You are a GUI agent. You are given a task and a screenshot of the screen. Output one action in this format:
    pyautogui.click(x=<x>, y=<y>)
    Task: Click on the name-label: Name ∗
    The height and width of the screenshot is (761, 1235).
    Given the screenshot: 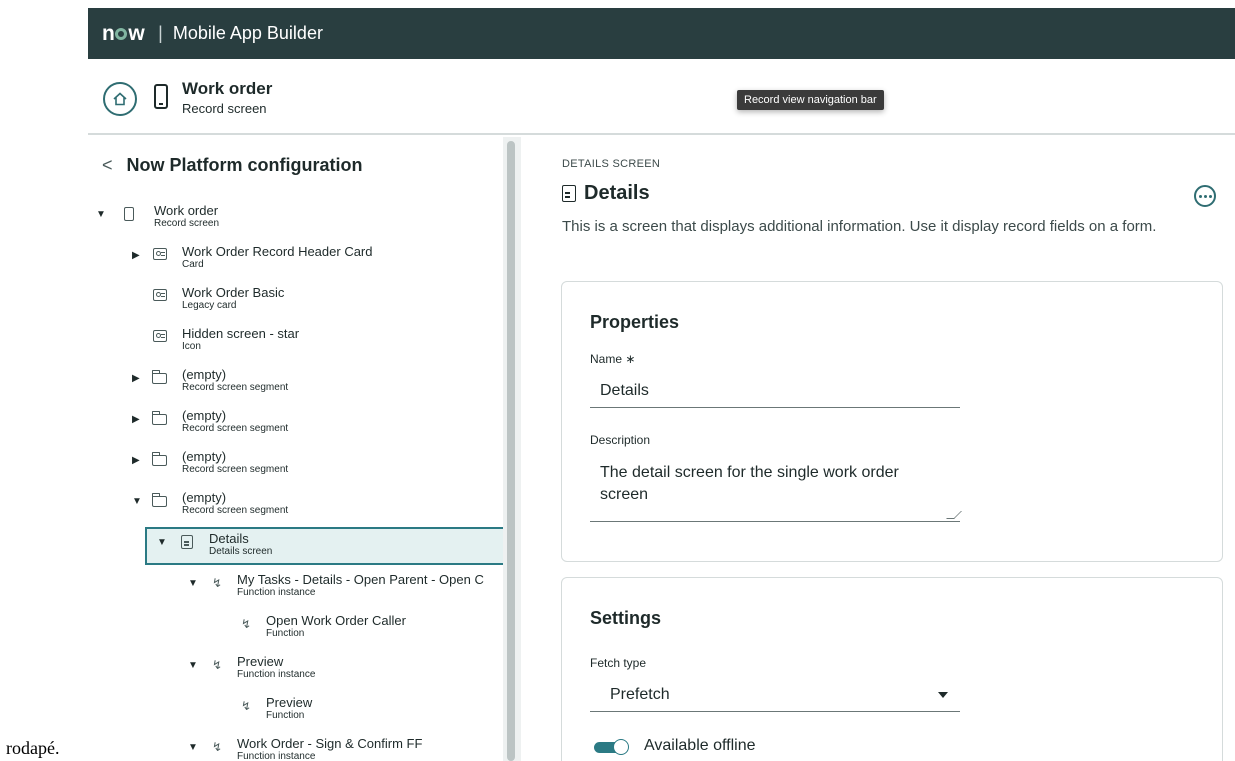 What is the action you would take?
    pyautogui.click(x=613, y=359)
    